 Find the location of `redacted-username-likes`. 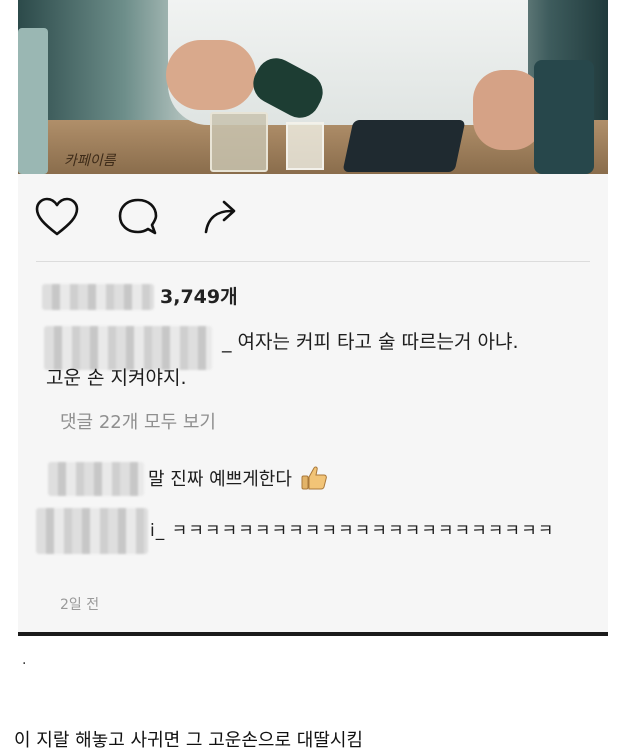

redacted-username-likes is located at coordinates (98, 297).